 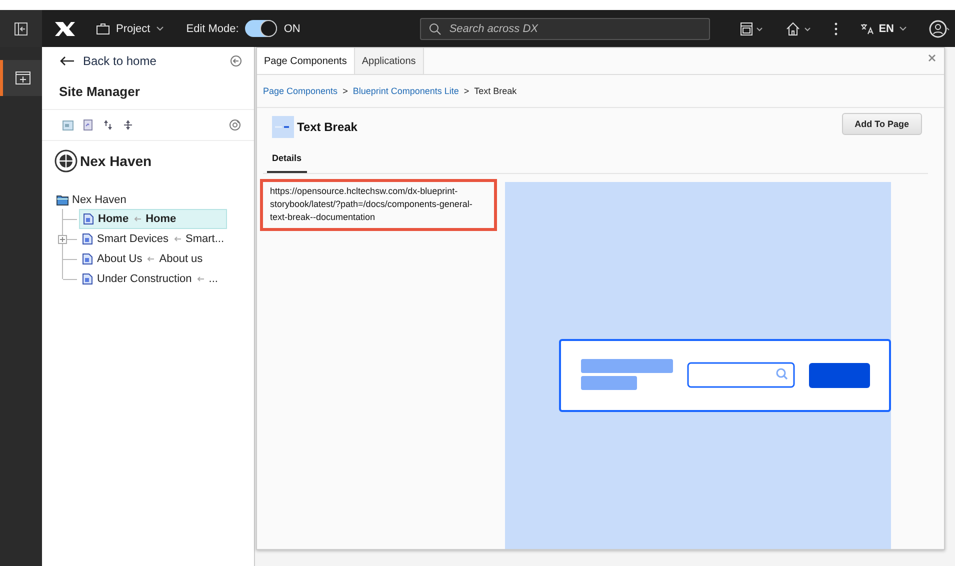 What do you see at coordinates (88, 125) in the screenshot?
I see `document-icon` at bounding box center [88, 125].